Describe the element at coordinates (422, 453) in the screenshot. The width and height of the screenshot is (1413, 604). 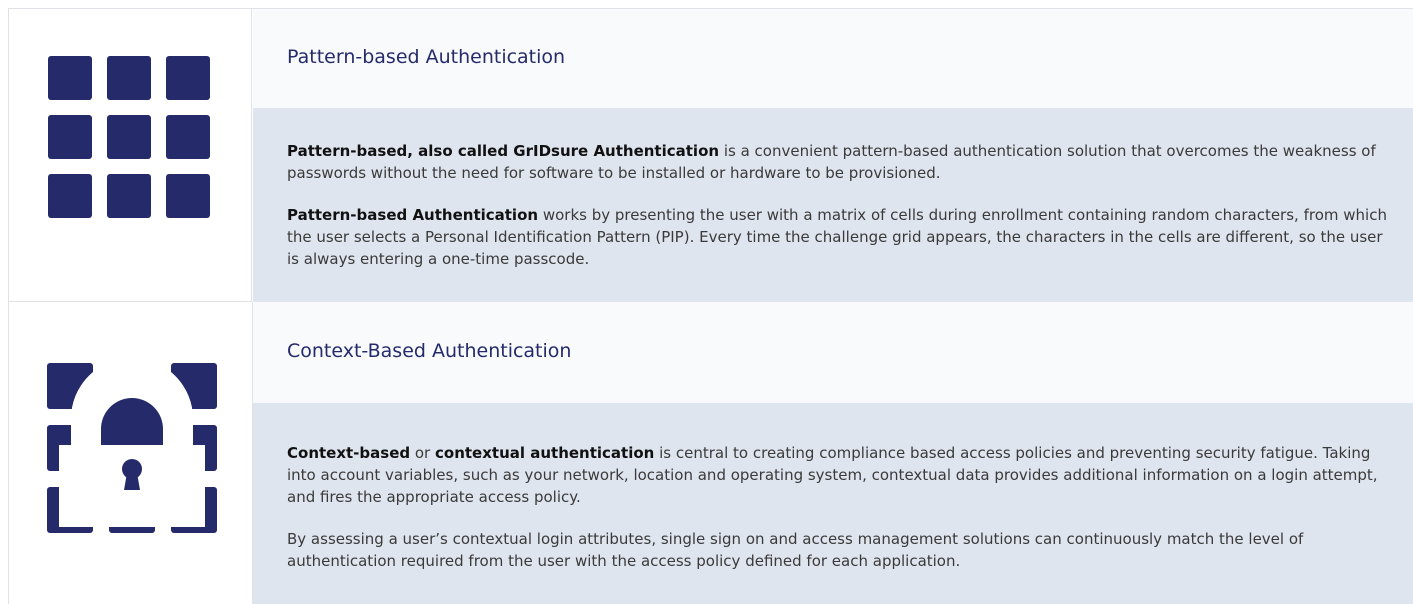
I see `context-auth-paragraph-1-connector: or` at that location.